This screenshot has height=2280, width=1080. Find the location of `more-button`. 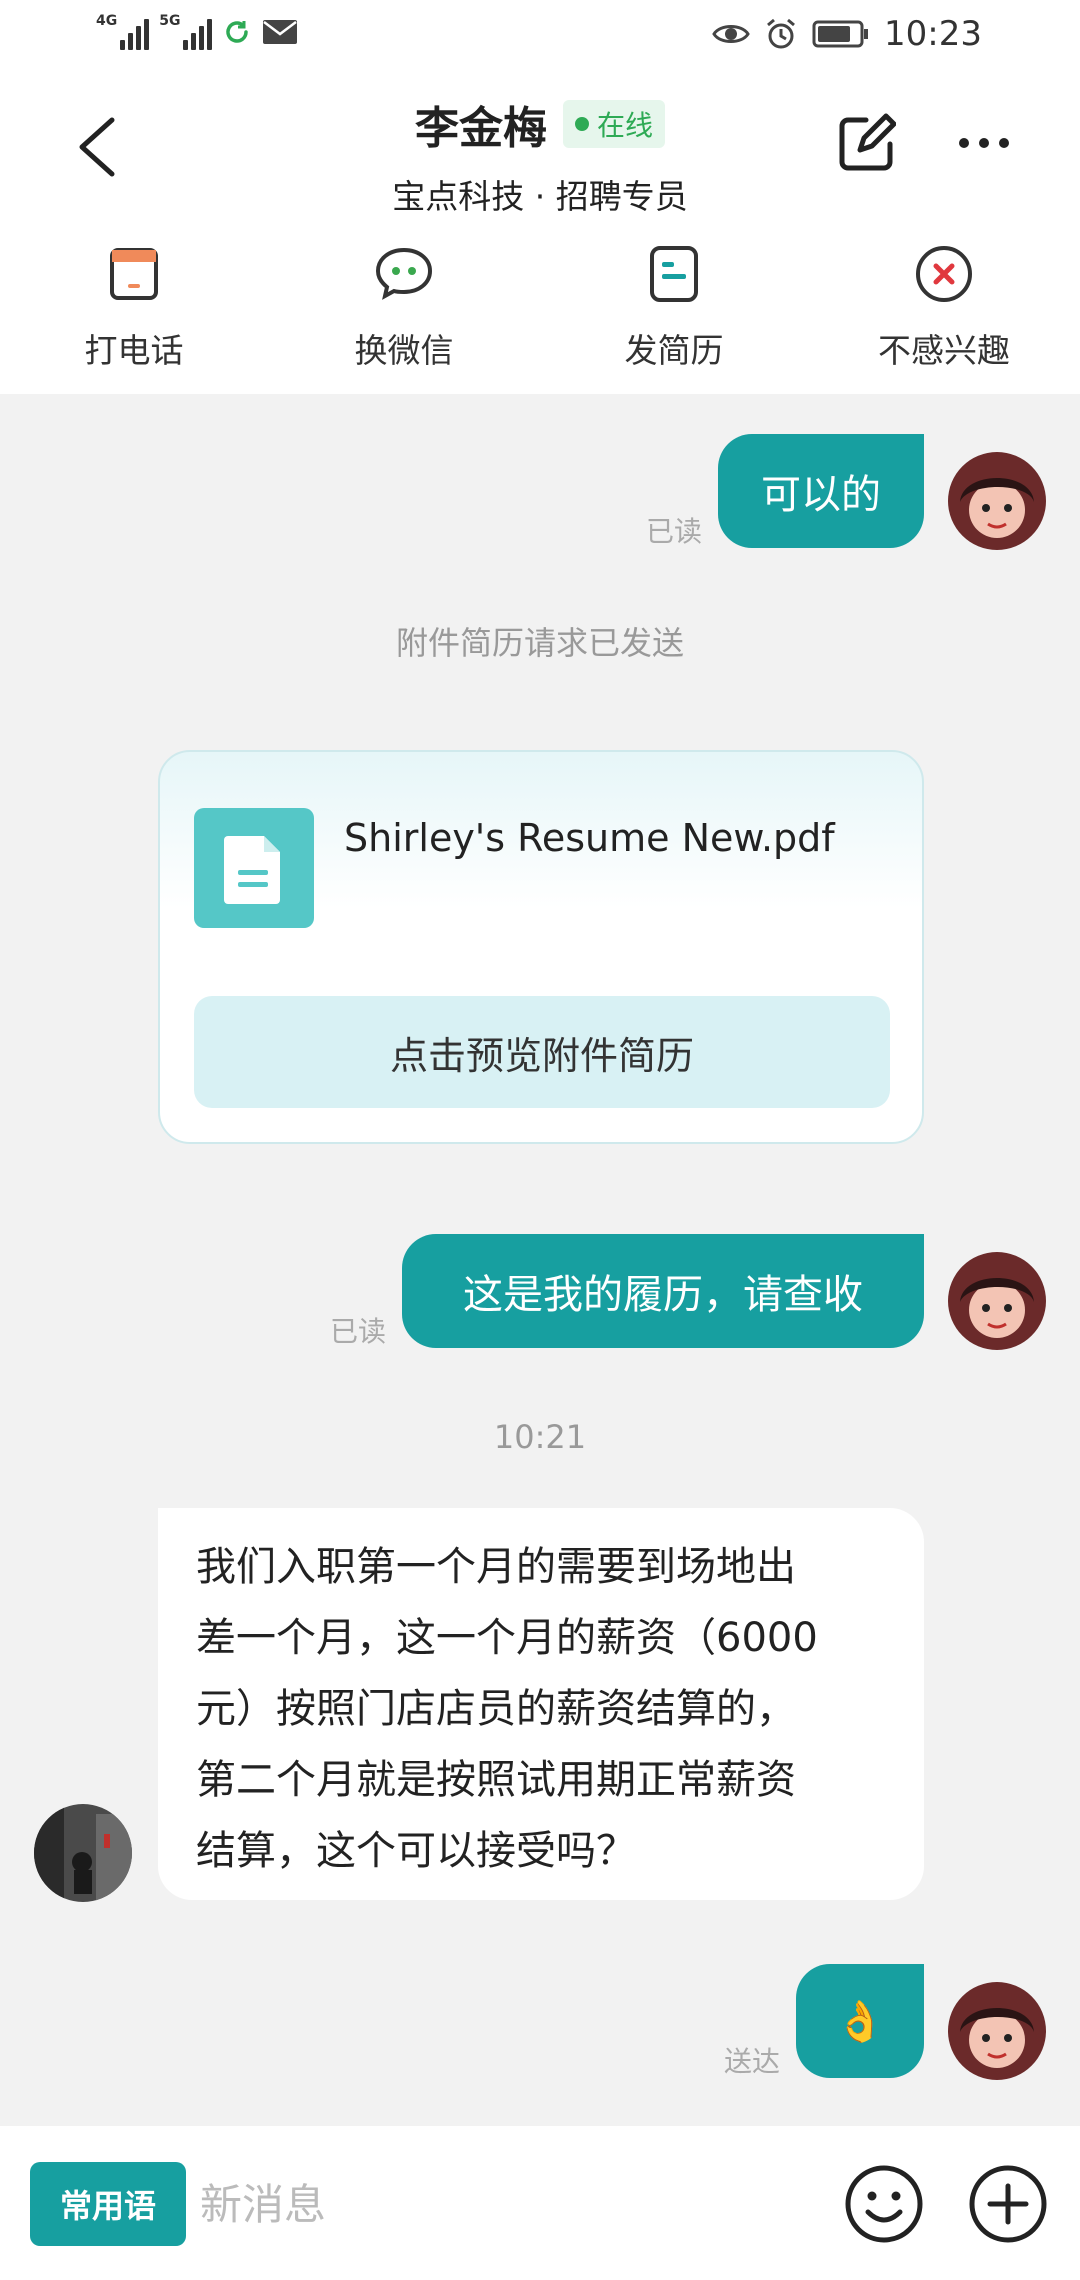

more-button is located at coordinates (984, 143).